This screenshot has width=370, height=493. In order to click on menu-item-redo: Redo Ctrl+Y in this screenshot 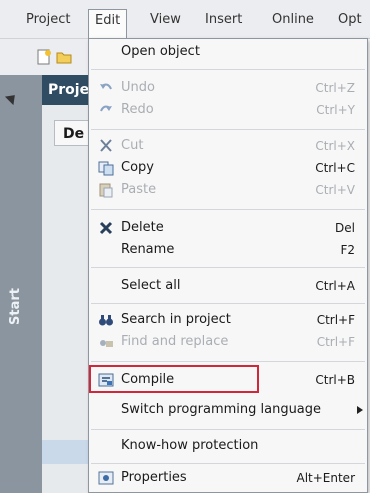, I will do `click(228, 110)`.